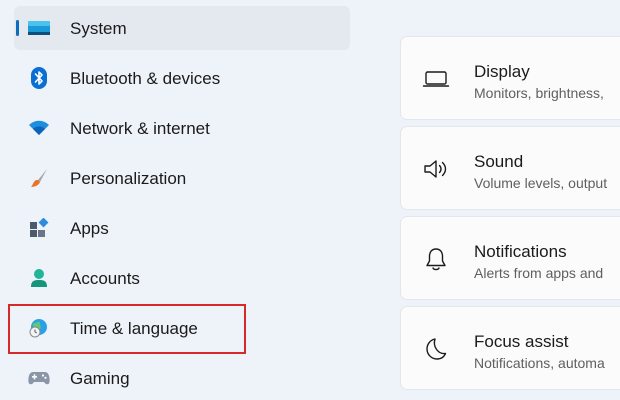 The width and height of the screenshot is (620, 400). Describe the element at coordinates (17, 28) in the screenshot. I see `selection-indicator` at that location.